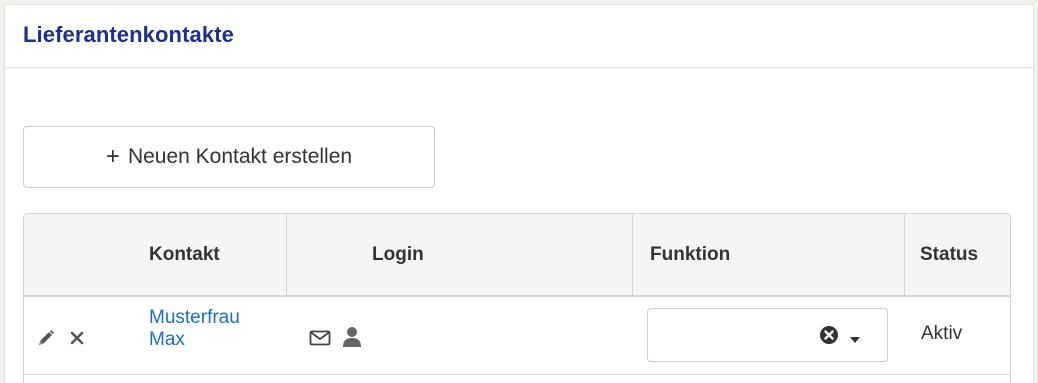  Describe the element at coordinates (398, 254) in the screenshot. I see `column-header-login: Login` at that location.